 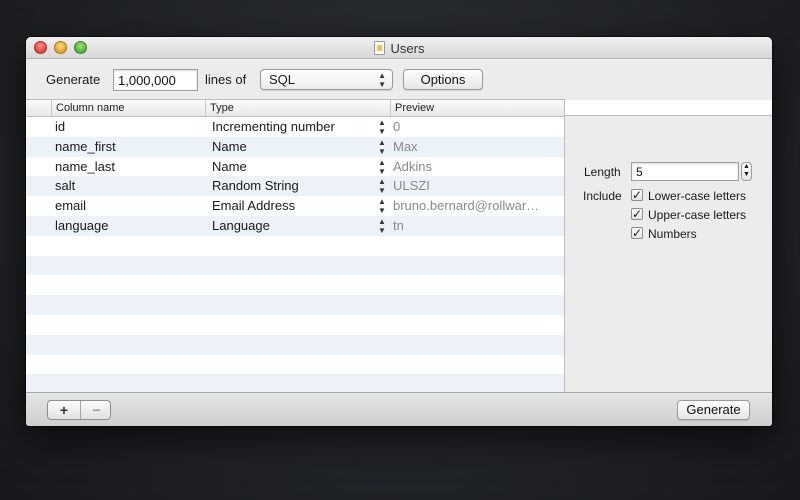 I want to click on column-name-cell: salt, so click(x=130, y=186).